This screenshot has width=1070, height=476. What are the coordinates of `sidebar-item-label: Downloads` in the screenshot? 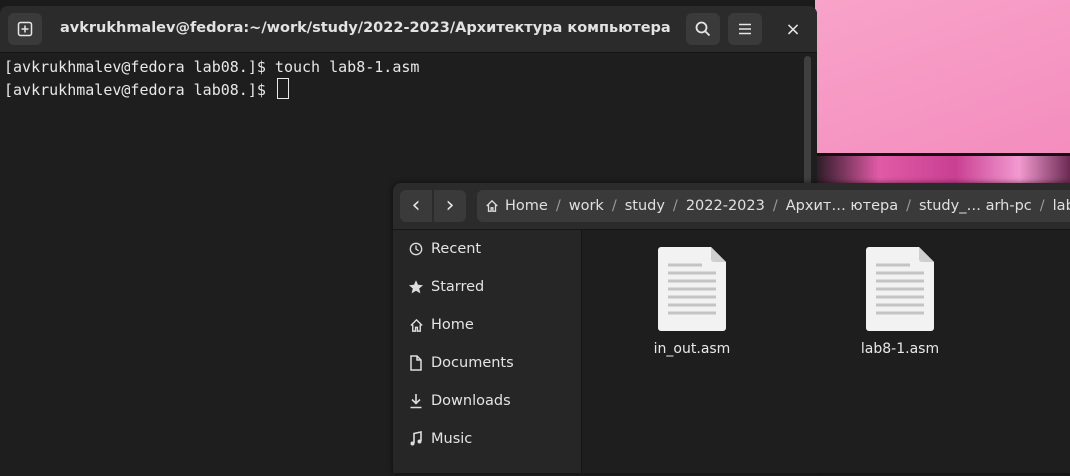 It's located at (471, 401).